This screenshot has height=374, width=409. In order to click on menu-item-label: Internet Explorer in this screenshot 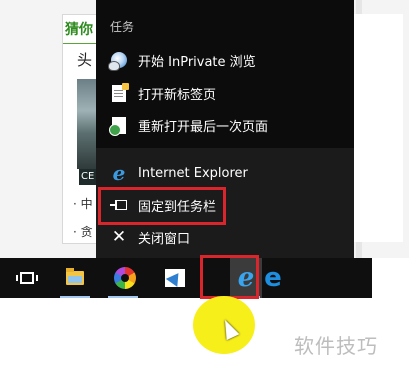, I will do `click(193, 173)`.